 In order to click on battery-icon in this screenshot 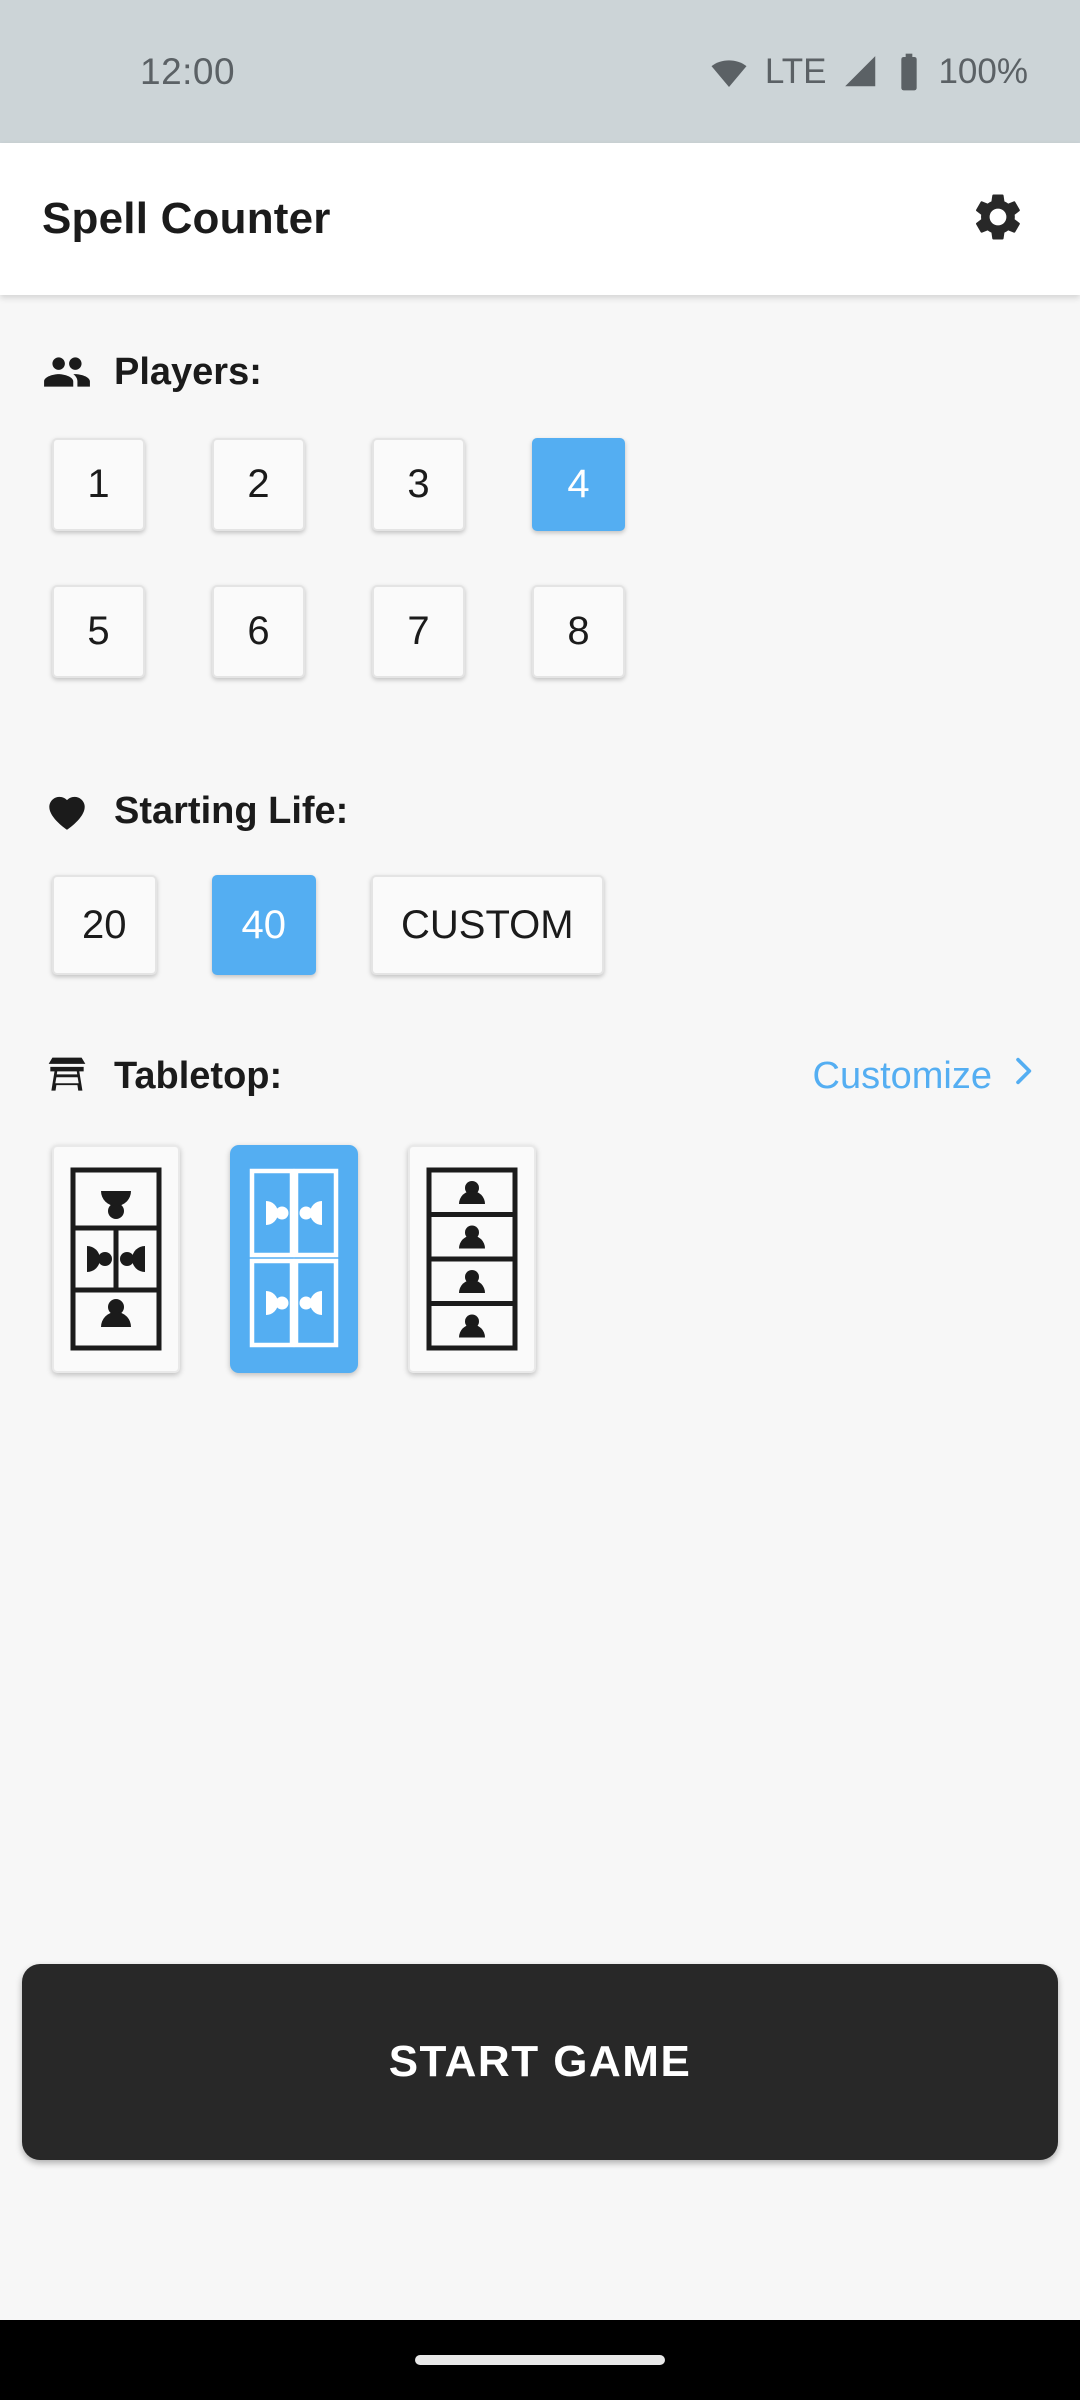, I will do `click(909, 72)`.